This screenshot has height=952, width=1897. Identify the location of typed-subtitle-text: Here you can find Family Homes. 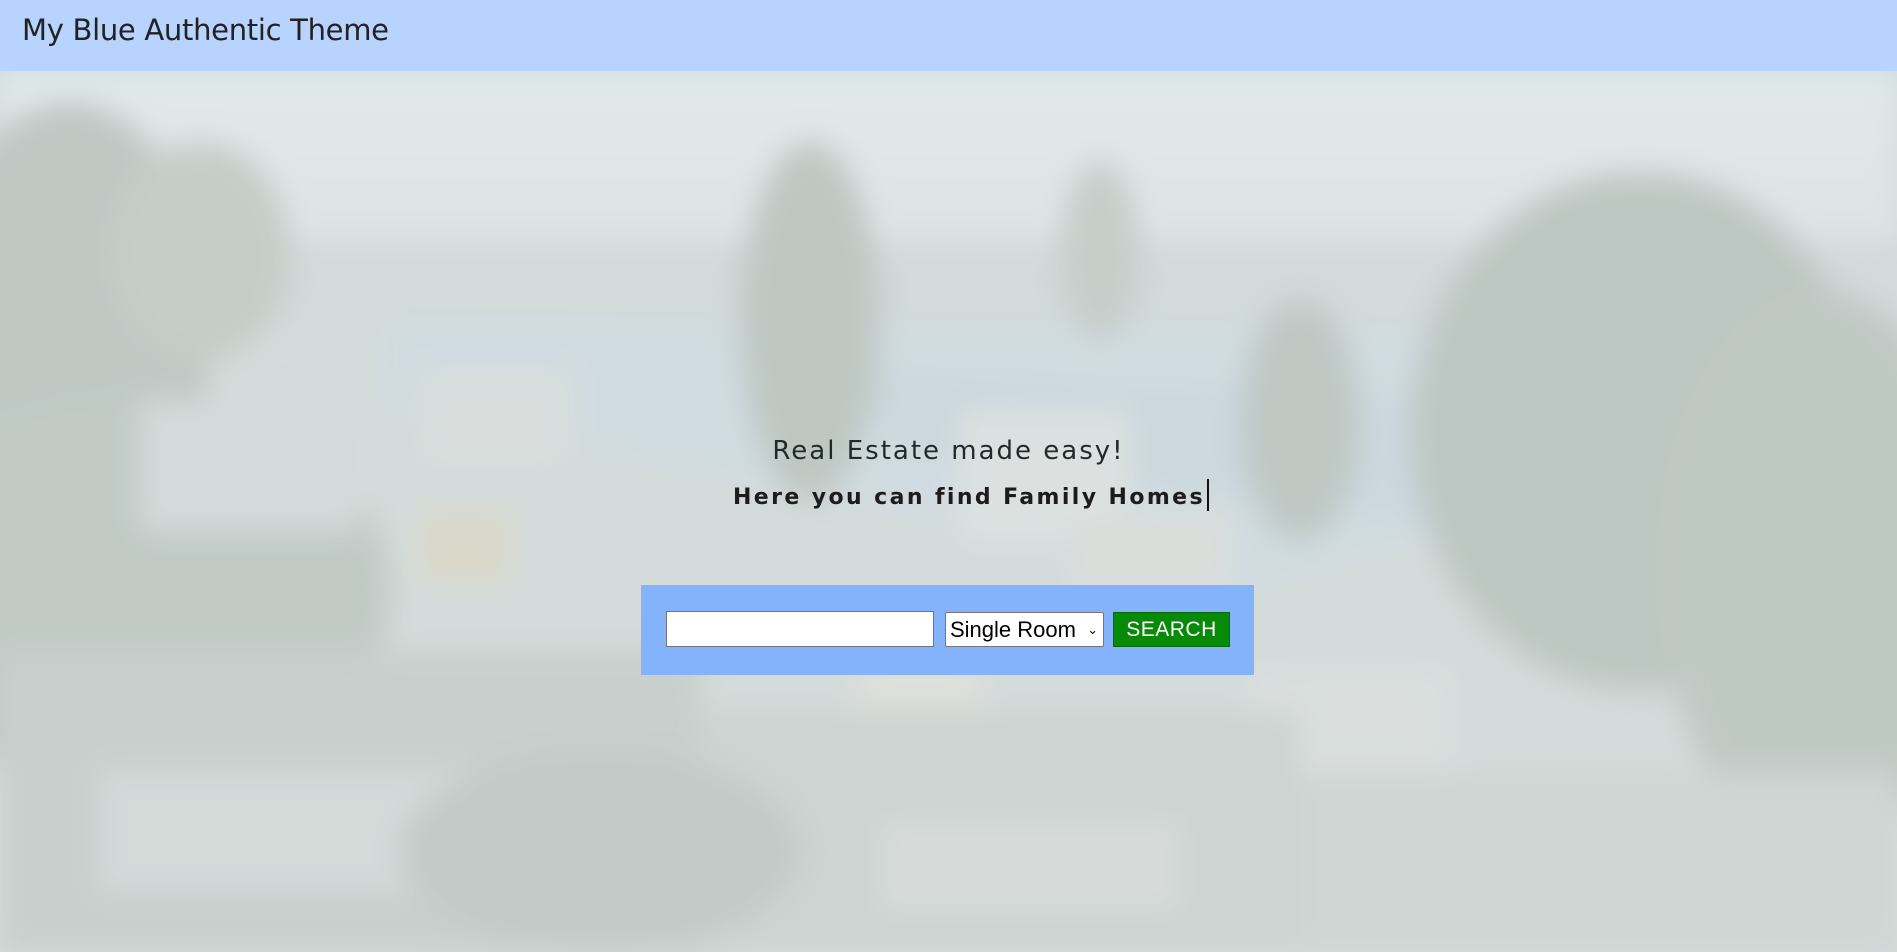
(969, 497).